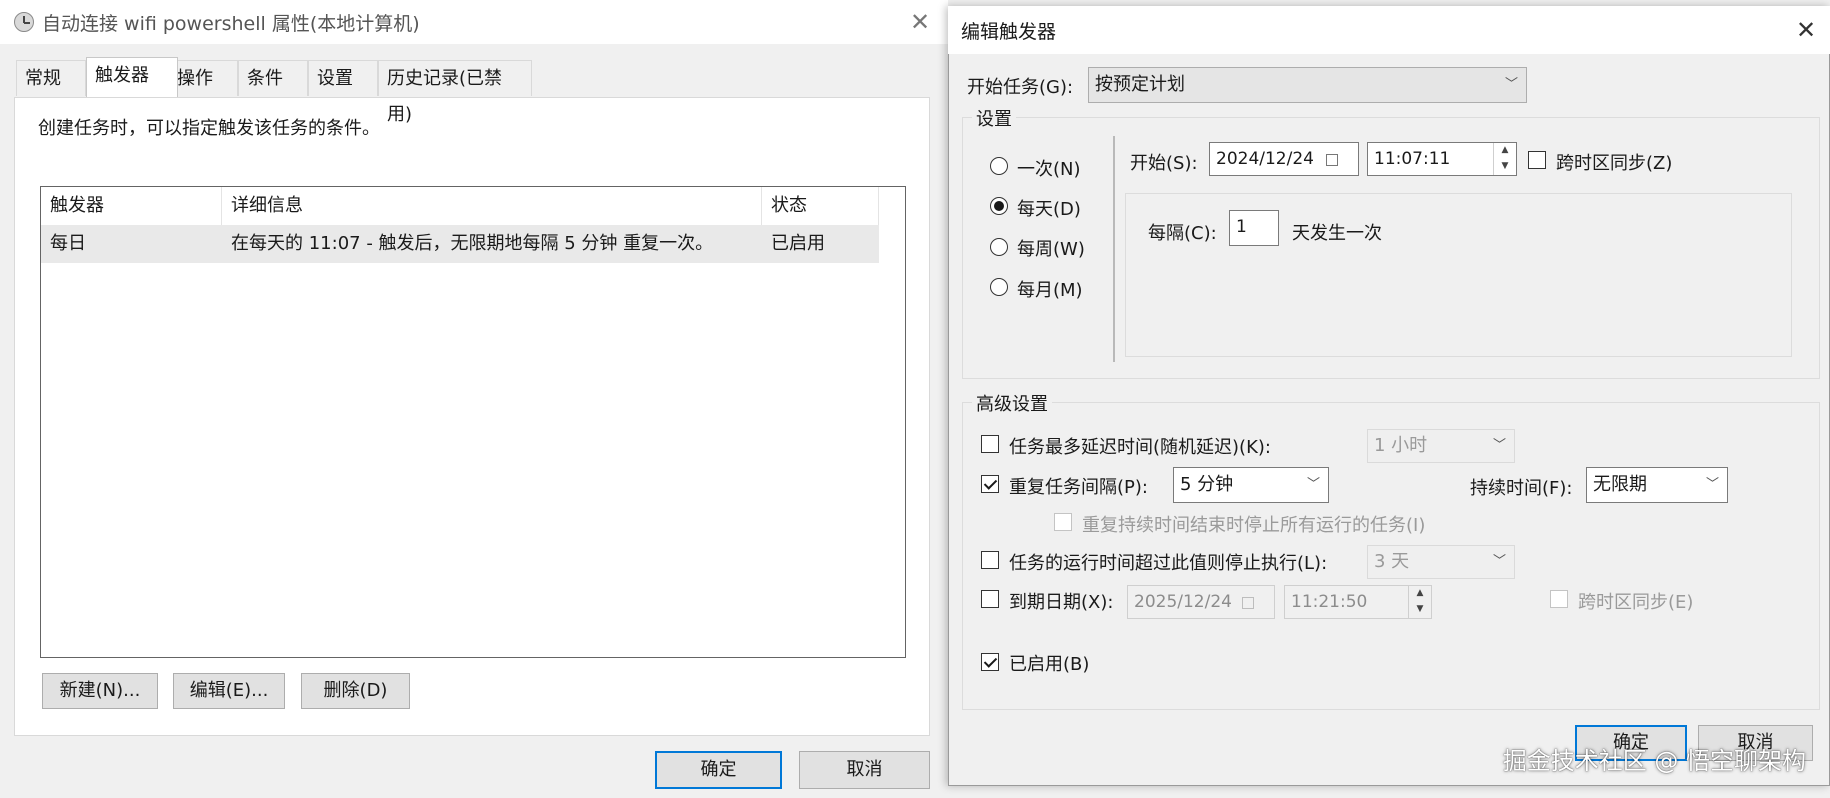 The height and width of the screenshot is (798, 1830). What do you see at coordinates (1521, 488) in the screenshot?
I see `duration-label: 持续时间(F):` at bounding box center [1521, 488].